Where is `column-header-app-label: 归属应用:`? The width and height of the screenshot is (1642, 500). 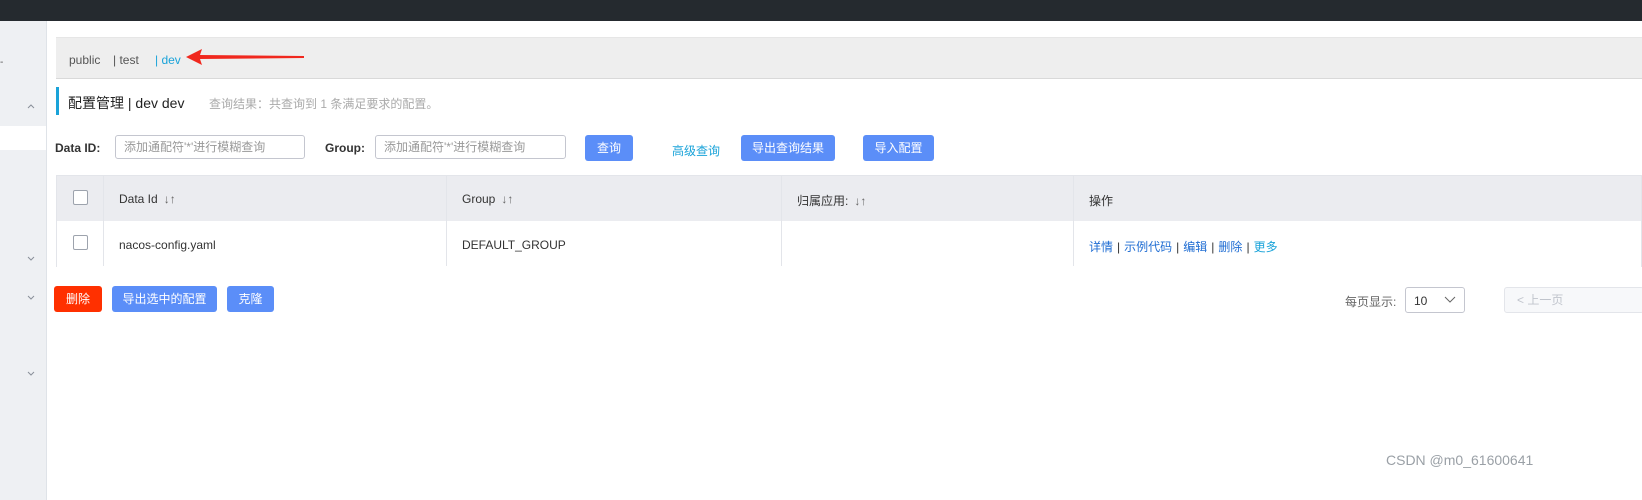
column-header-app-label: 归属应用: is located at coordinates (823, 201).